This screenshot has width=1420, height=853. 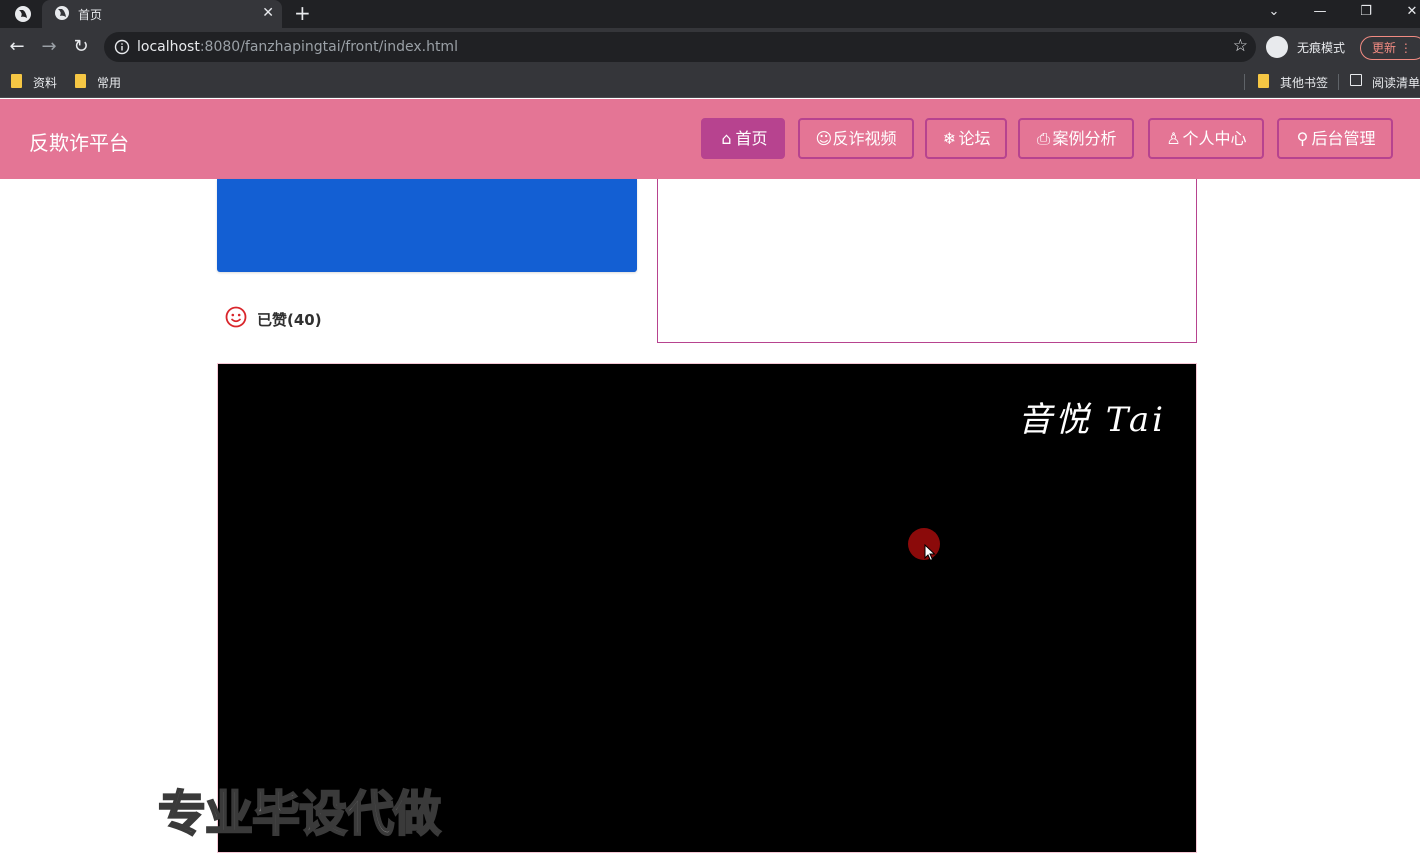 What do you see at coordinates (236, 317) in the screenshot?
I see `smile-icon` at bounding box center [236, 317].